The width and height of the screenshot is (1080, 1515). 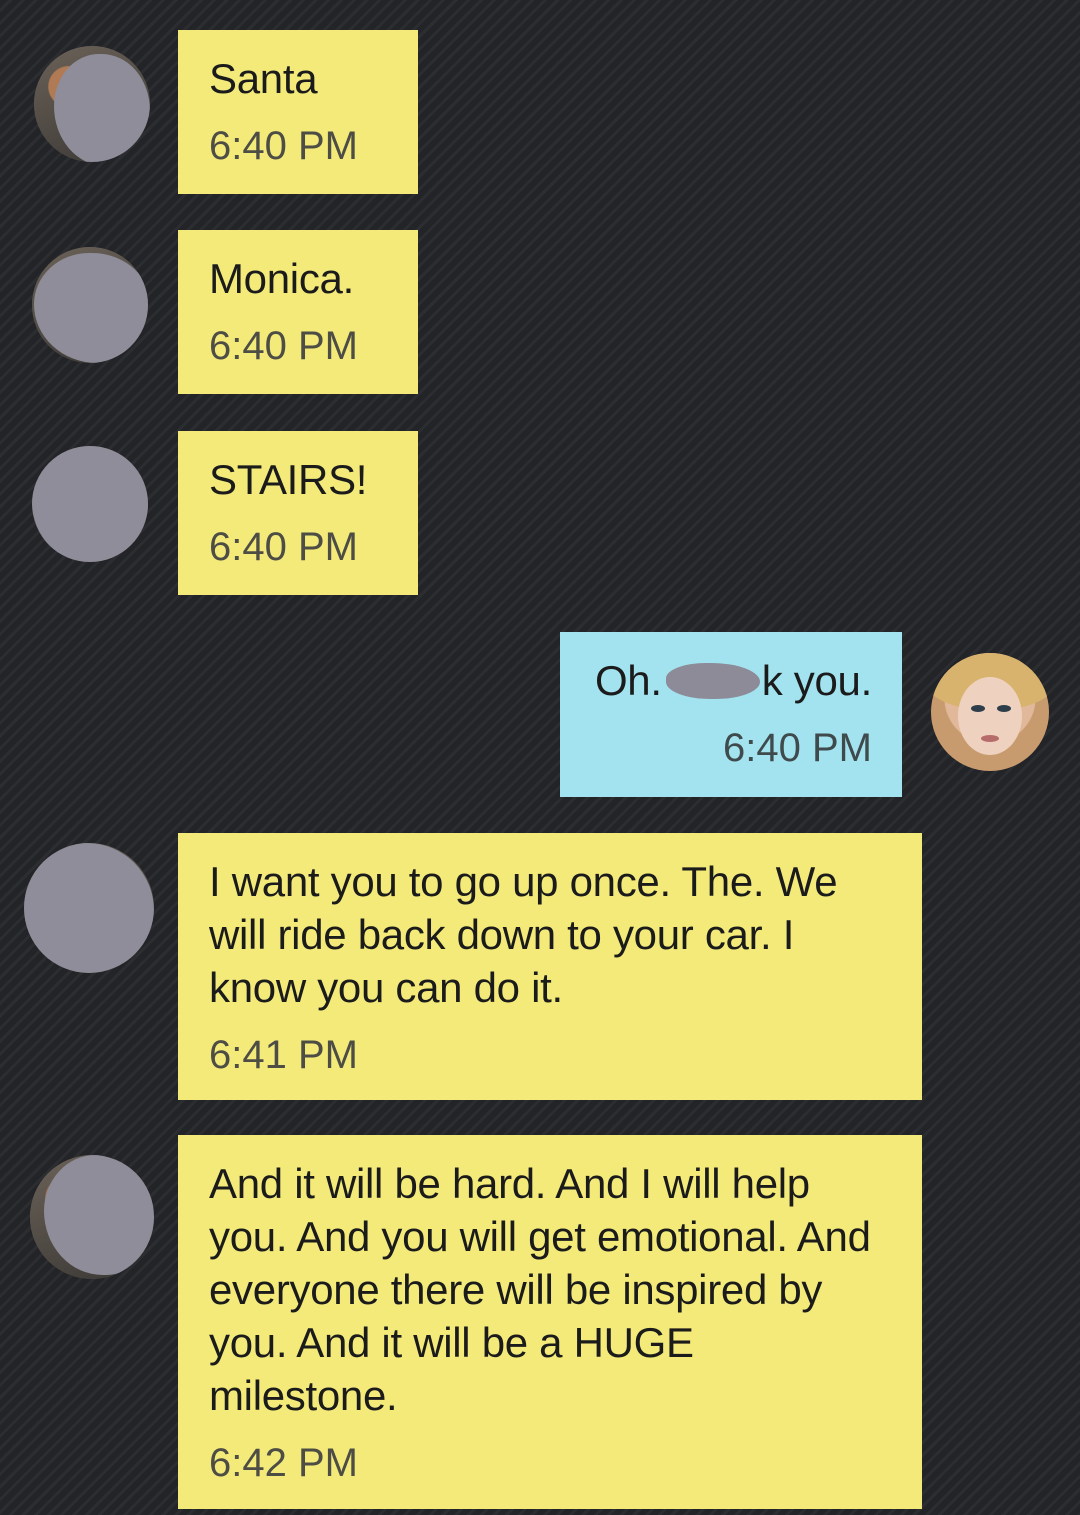 What do you see at coordinates (288, 479) in the screenshot?
I see `message-text: STAIRS!` at bounding box center [288, 479].